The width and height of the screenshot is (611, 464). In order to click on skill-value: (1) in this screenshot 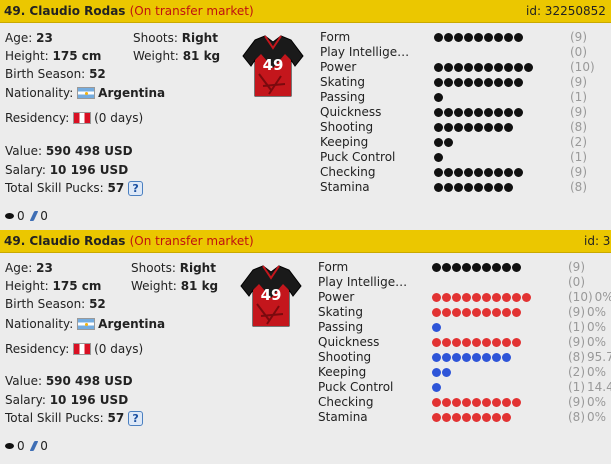, I will do `click(578, 157)`.